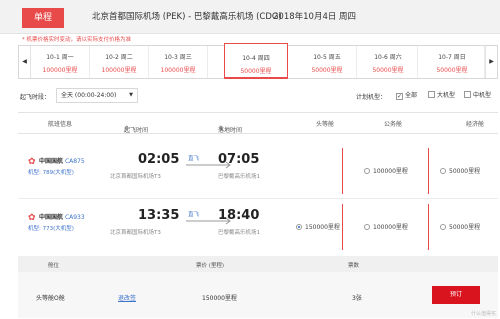 Image resolution: width=500 pixels, height=319 pixels. Describe the element at coordinates (357, 298) in the screenshot. I see `seat-count: 3张` at that location.